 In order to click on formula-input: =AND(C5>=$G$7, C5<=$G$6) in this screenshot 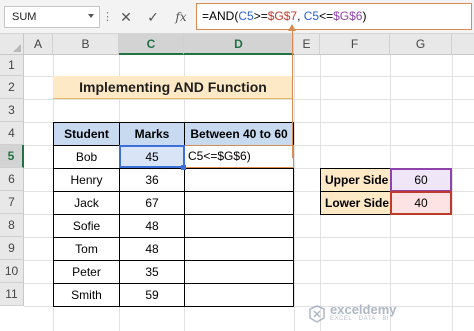, I will do `click(334, 16)`.